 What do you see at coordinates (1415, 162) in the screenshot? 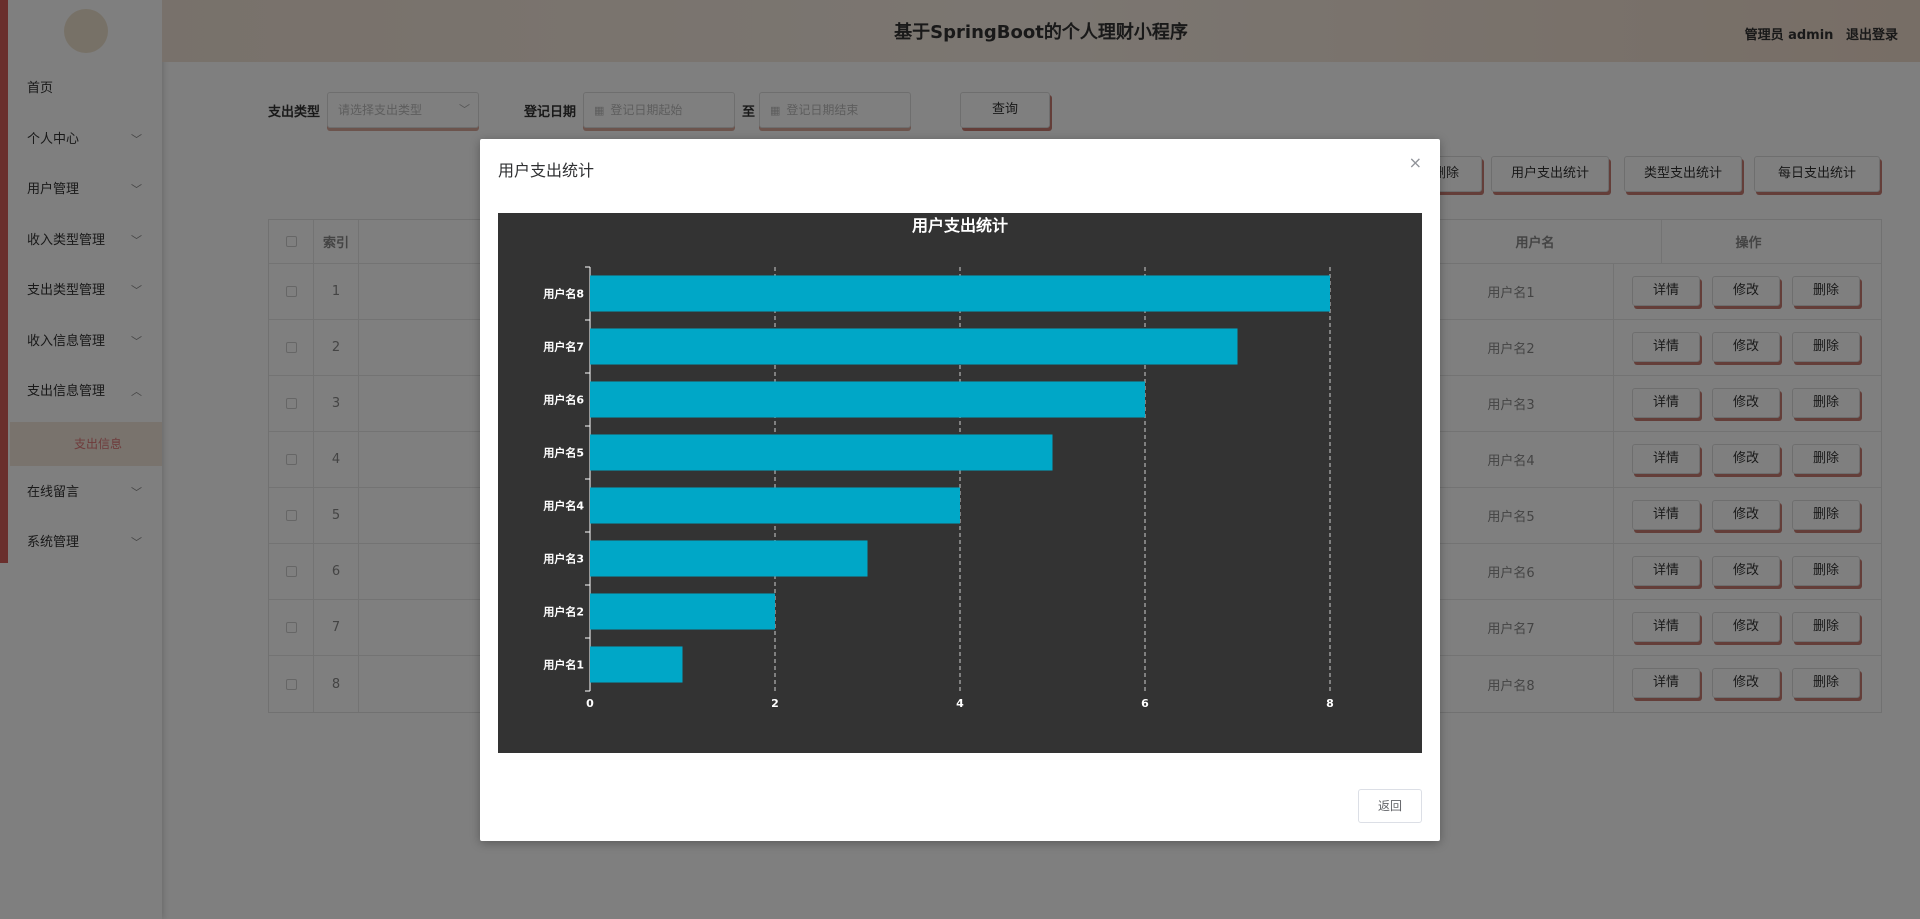
I see `close-icon: ×` at bounding box center [1415, 162].